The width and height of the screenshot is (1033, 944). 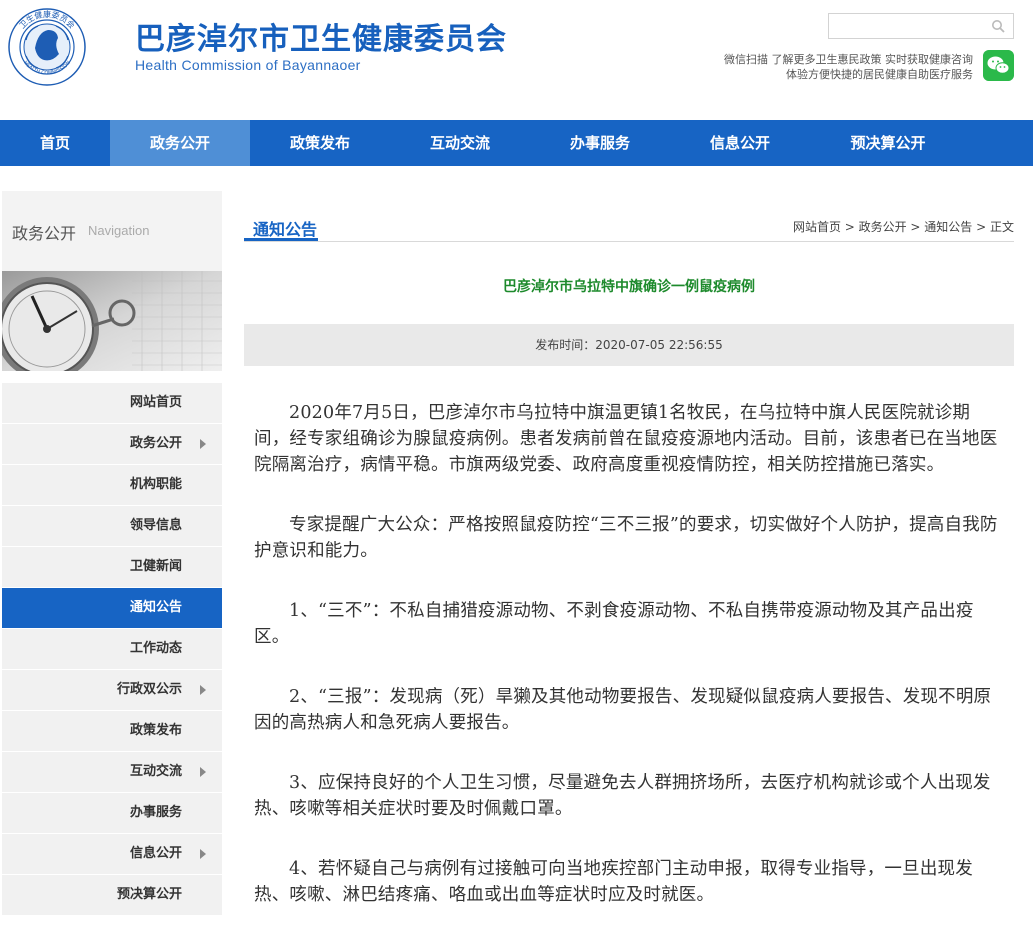 What do you see at coordinates (155, 566) in the screenshot?
I see `sidebar-item-label: 卫健新闻` at bounding box center [155, 566].